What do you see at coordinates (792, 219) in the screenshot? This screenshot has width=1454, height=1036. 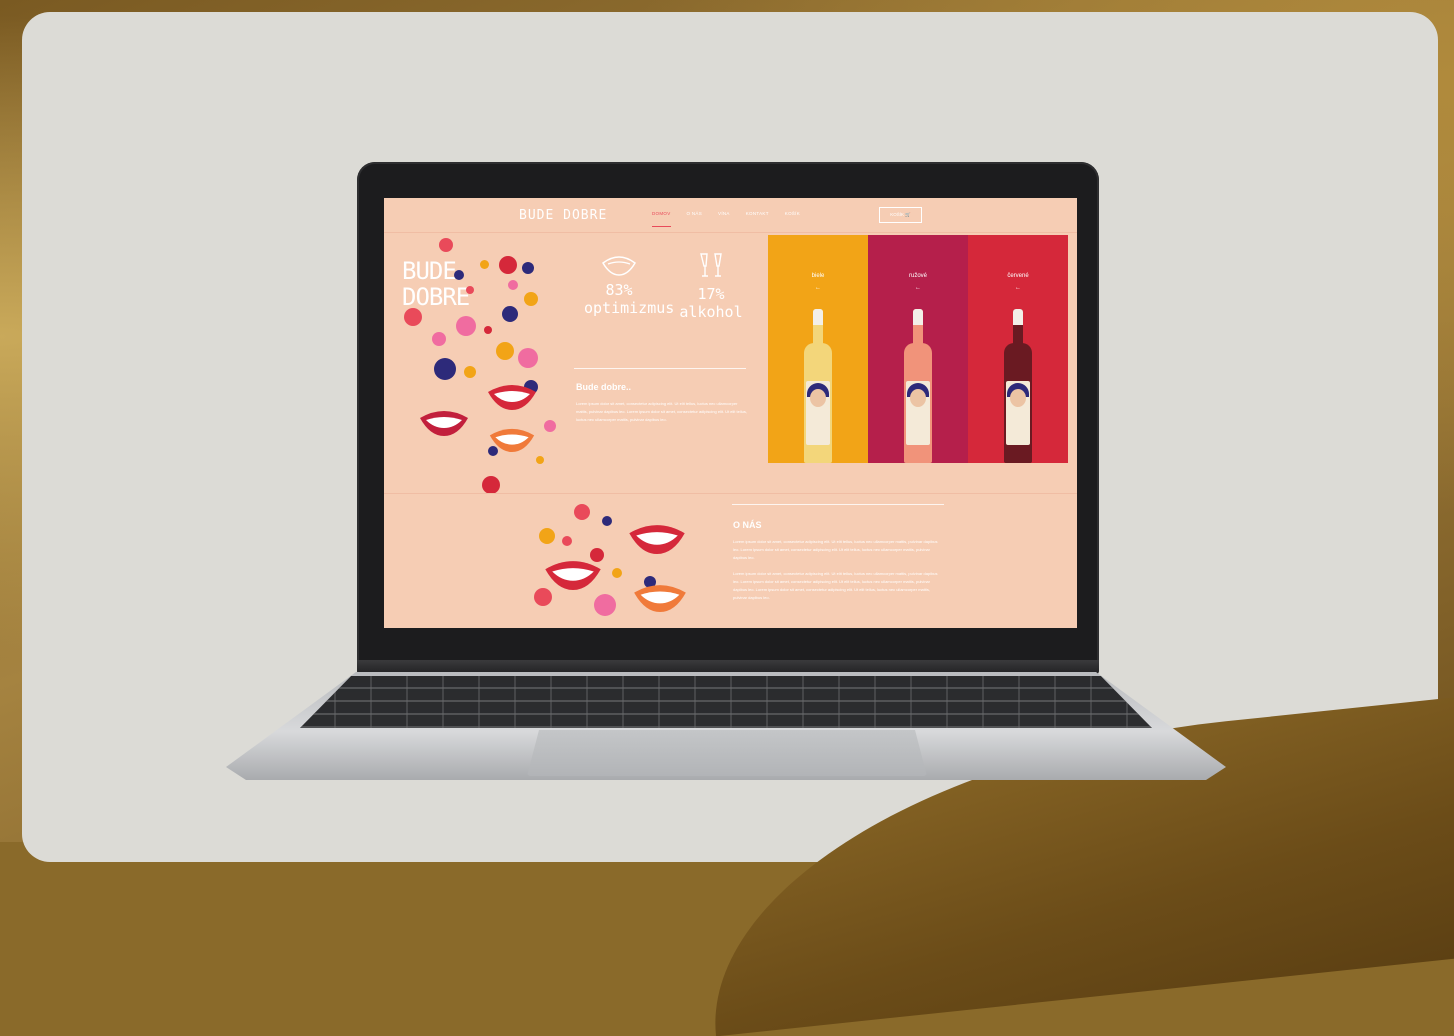 I see `nav-cart: KOŠÍK` at bounding box center [792, 219].